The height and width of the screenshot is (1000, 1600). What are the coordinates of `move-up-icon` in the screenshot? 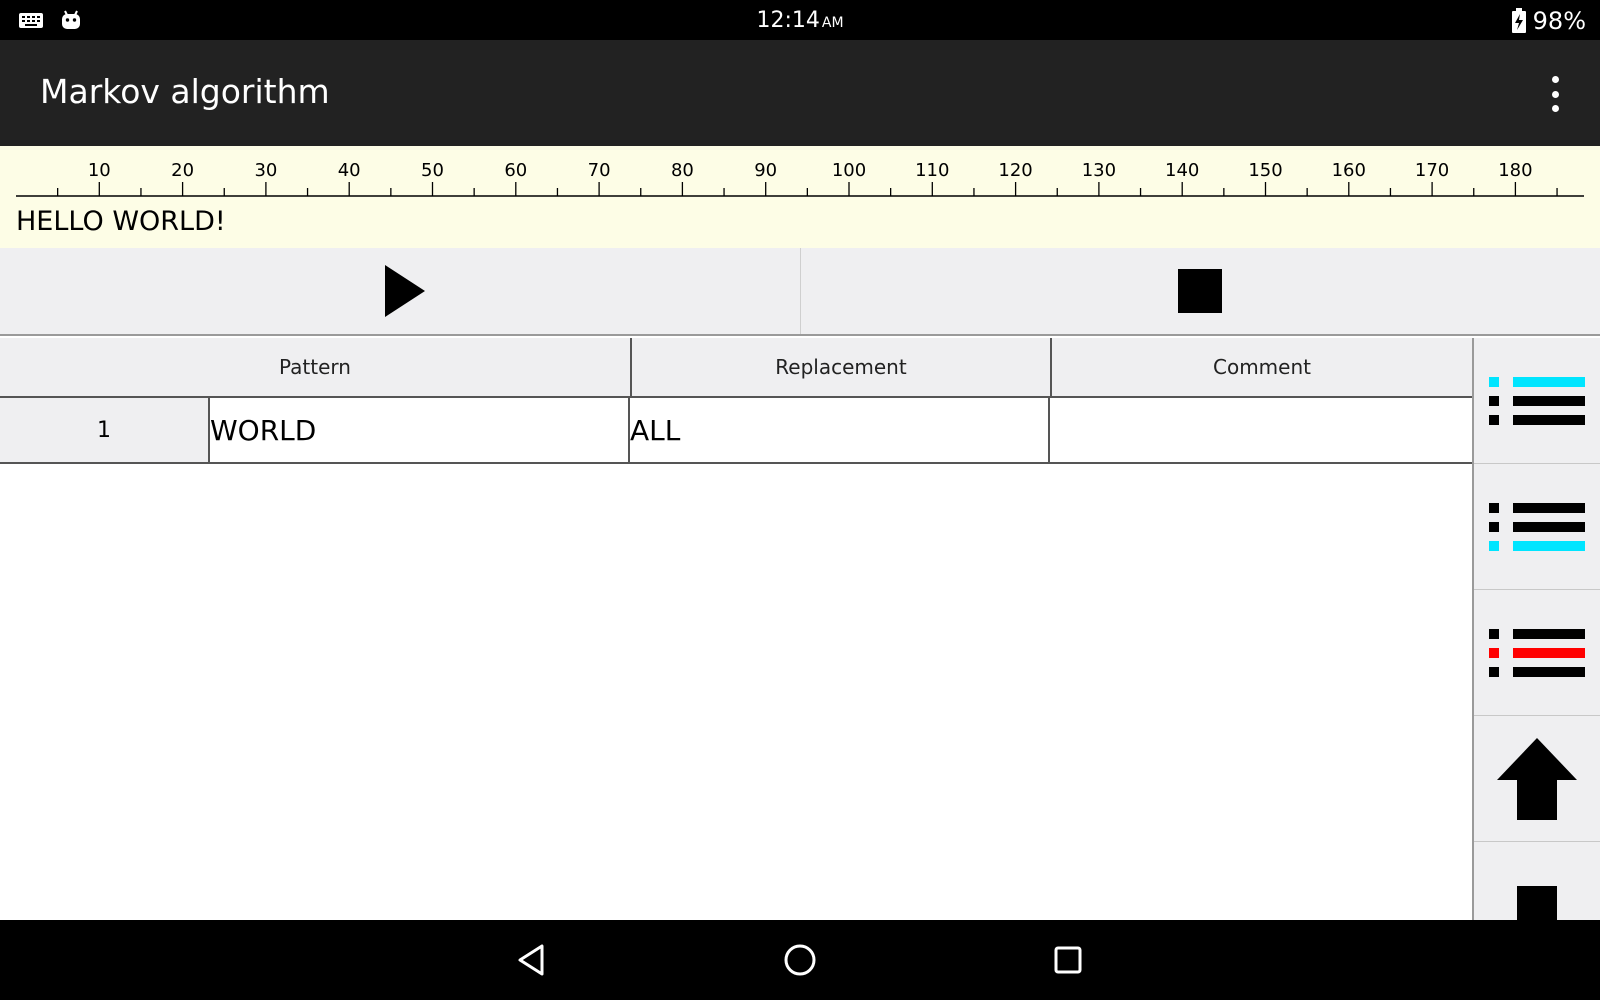 It's located at (1537, 778).